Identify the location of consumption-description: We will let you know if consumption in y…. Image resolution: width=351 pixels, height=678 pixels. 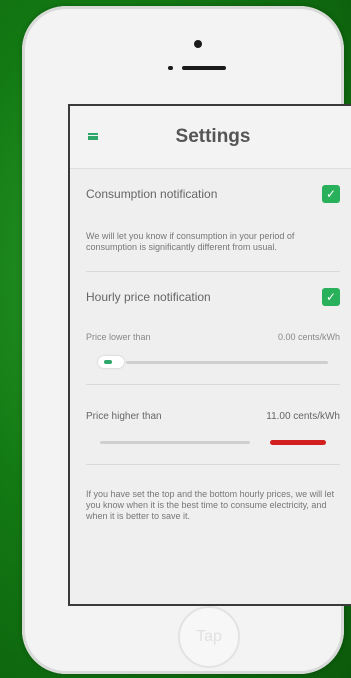
(190, 241).